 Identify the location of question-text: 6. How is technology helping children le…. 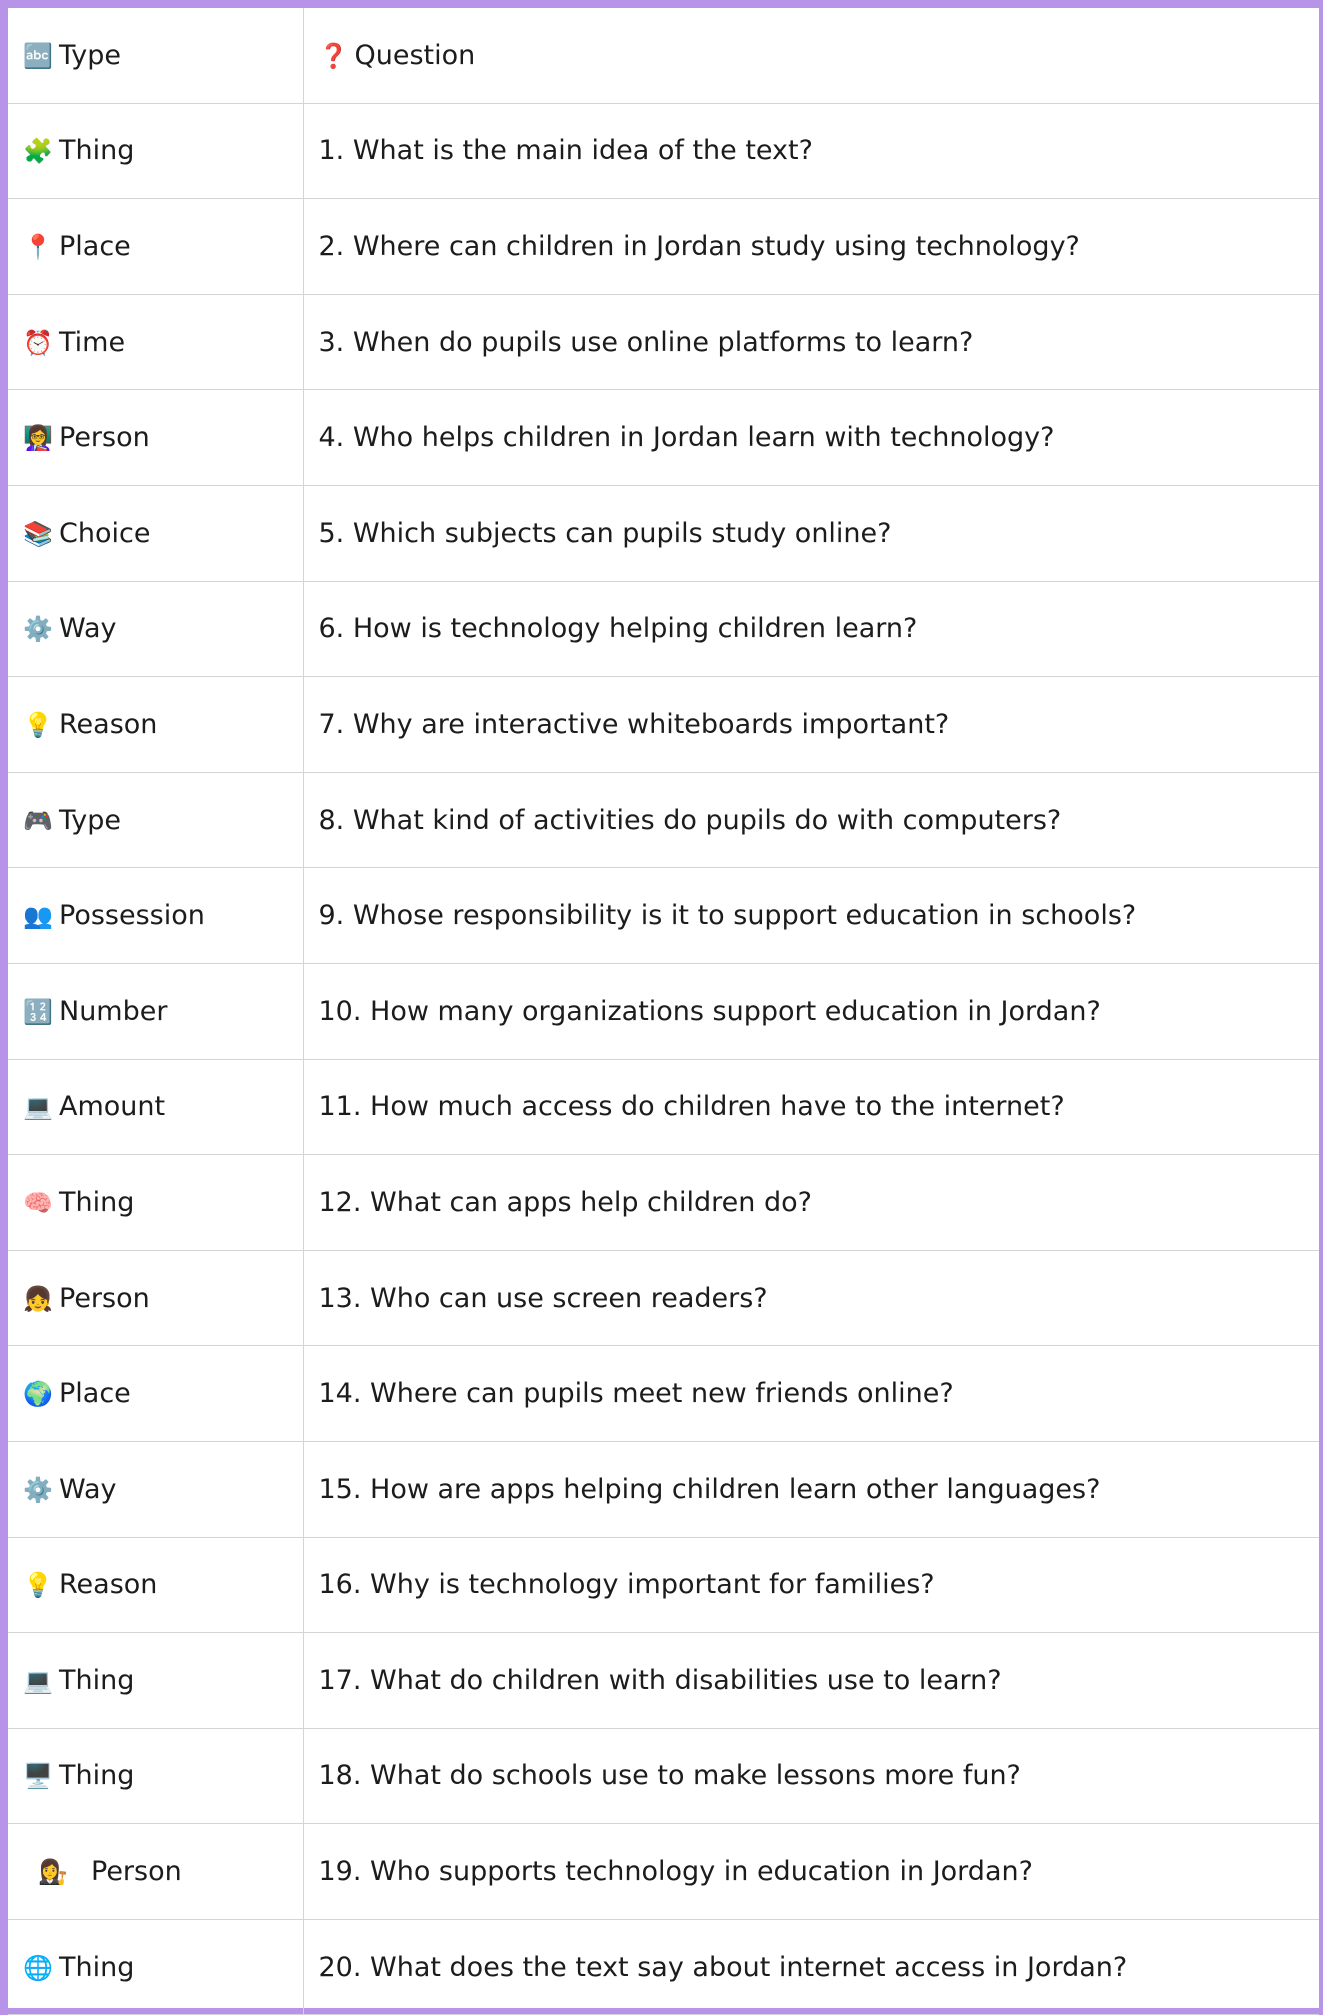
(618, 629).